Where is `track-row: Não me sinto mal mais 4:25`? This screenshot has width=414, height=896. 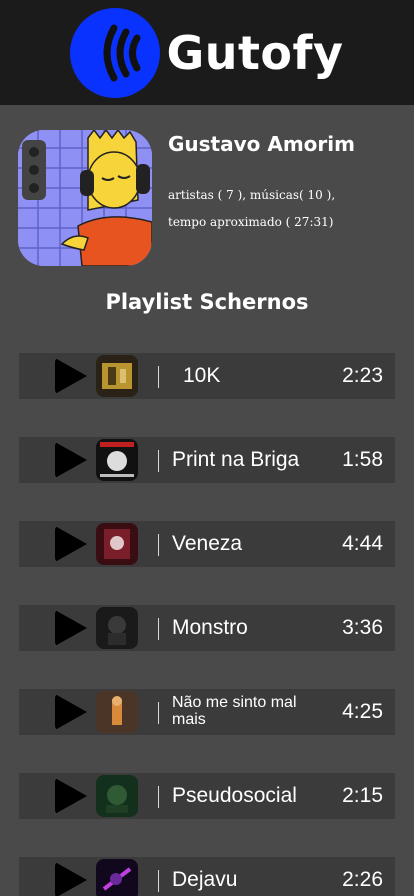
track-row: Não me sinto mal mais 4:25 is located at coordinates (207, 712).